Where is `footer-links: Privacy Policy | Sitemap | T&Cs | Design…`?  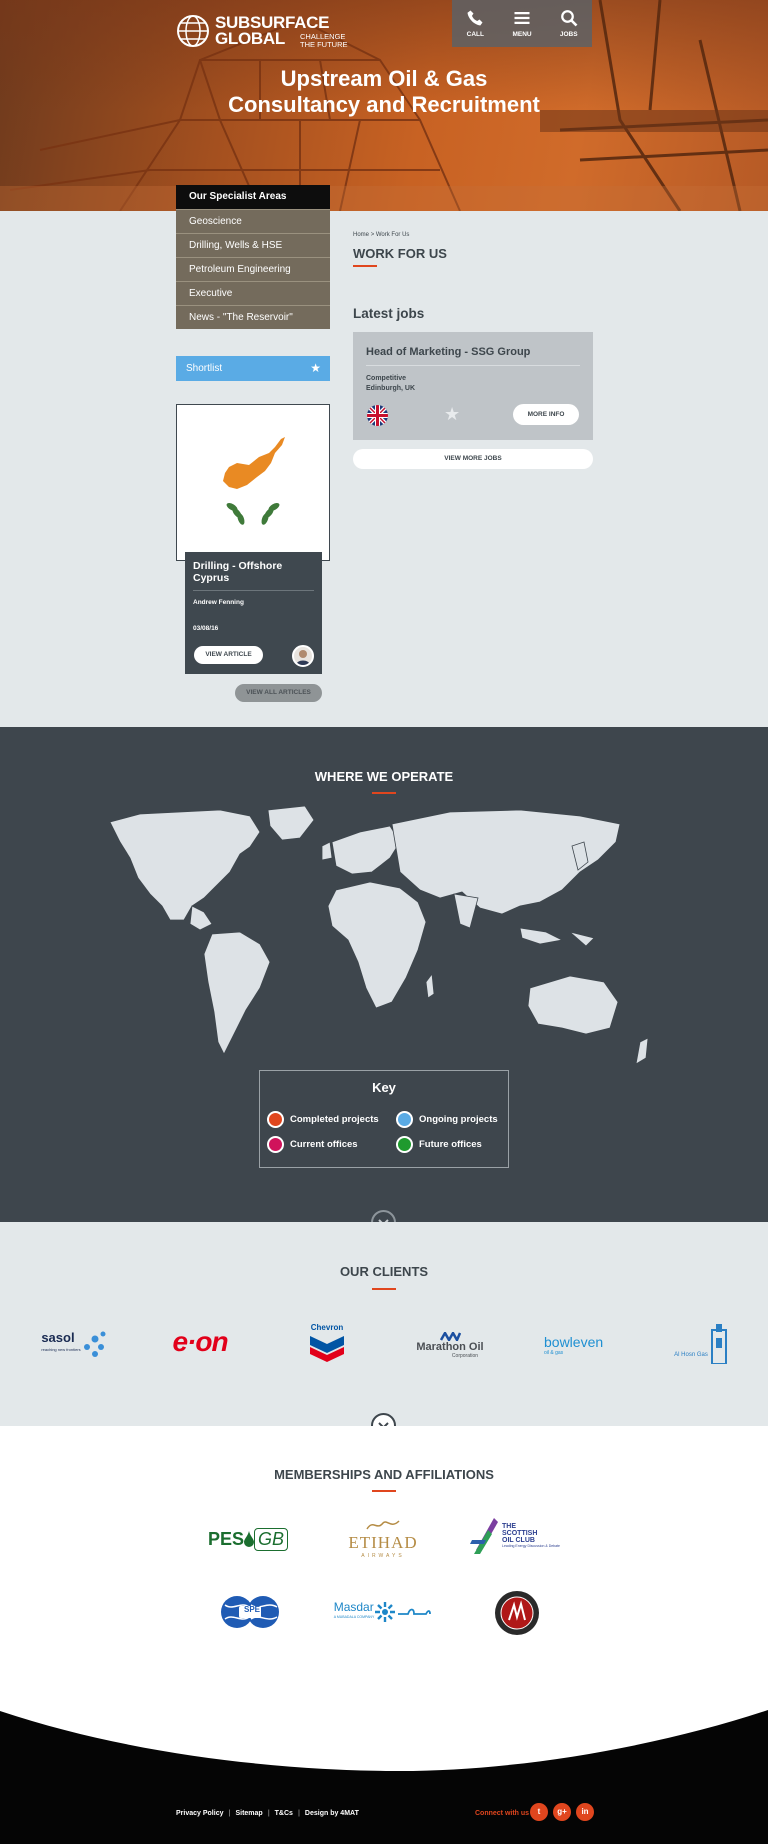
footer-links: Privacy Policy | Sitemap | T&Cs | Design… is located at coordinates (267, 1813).